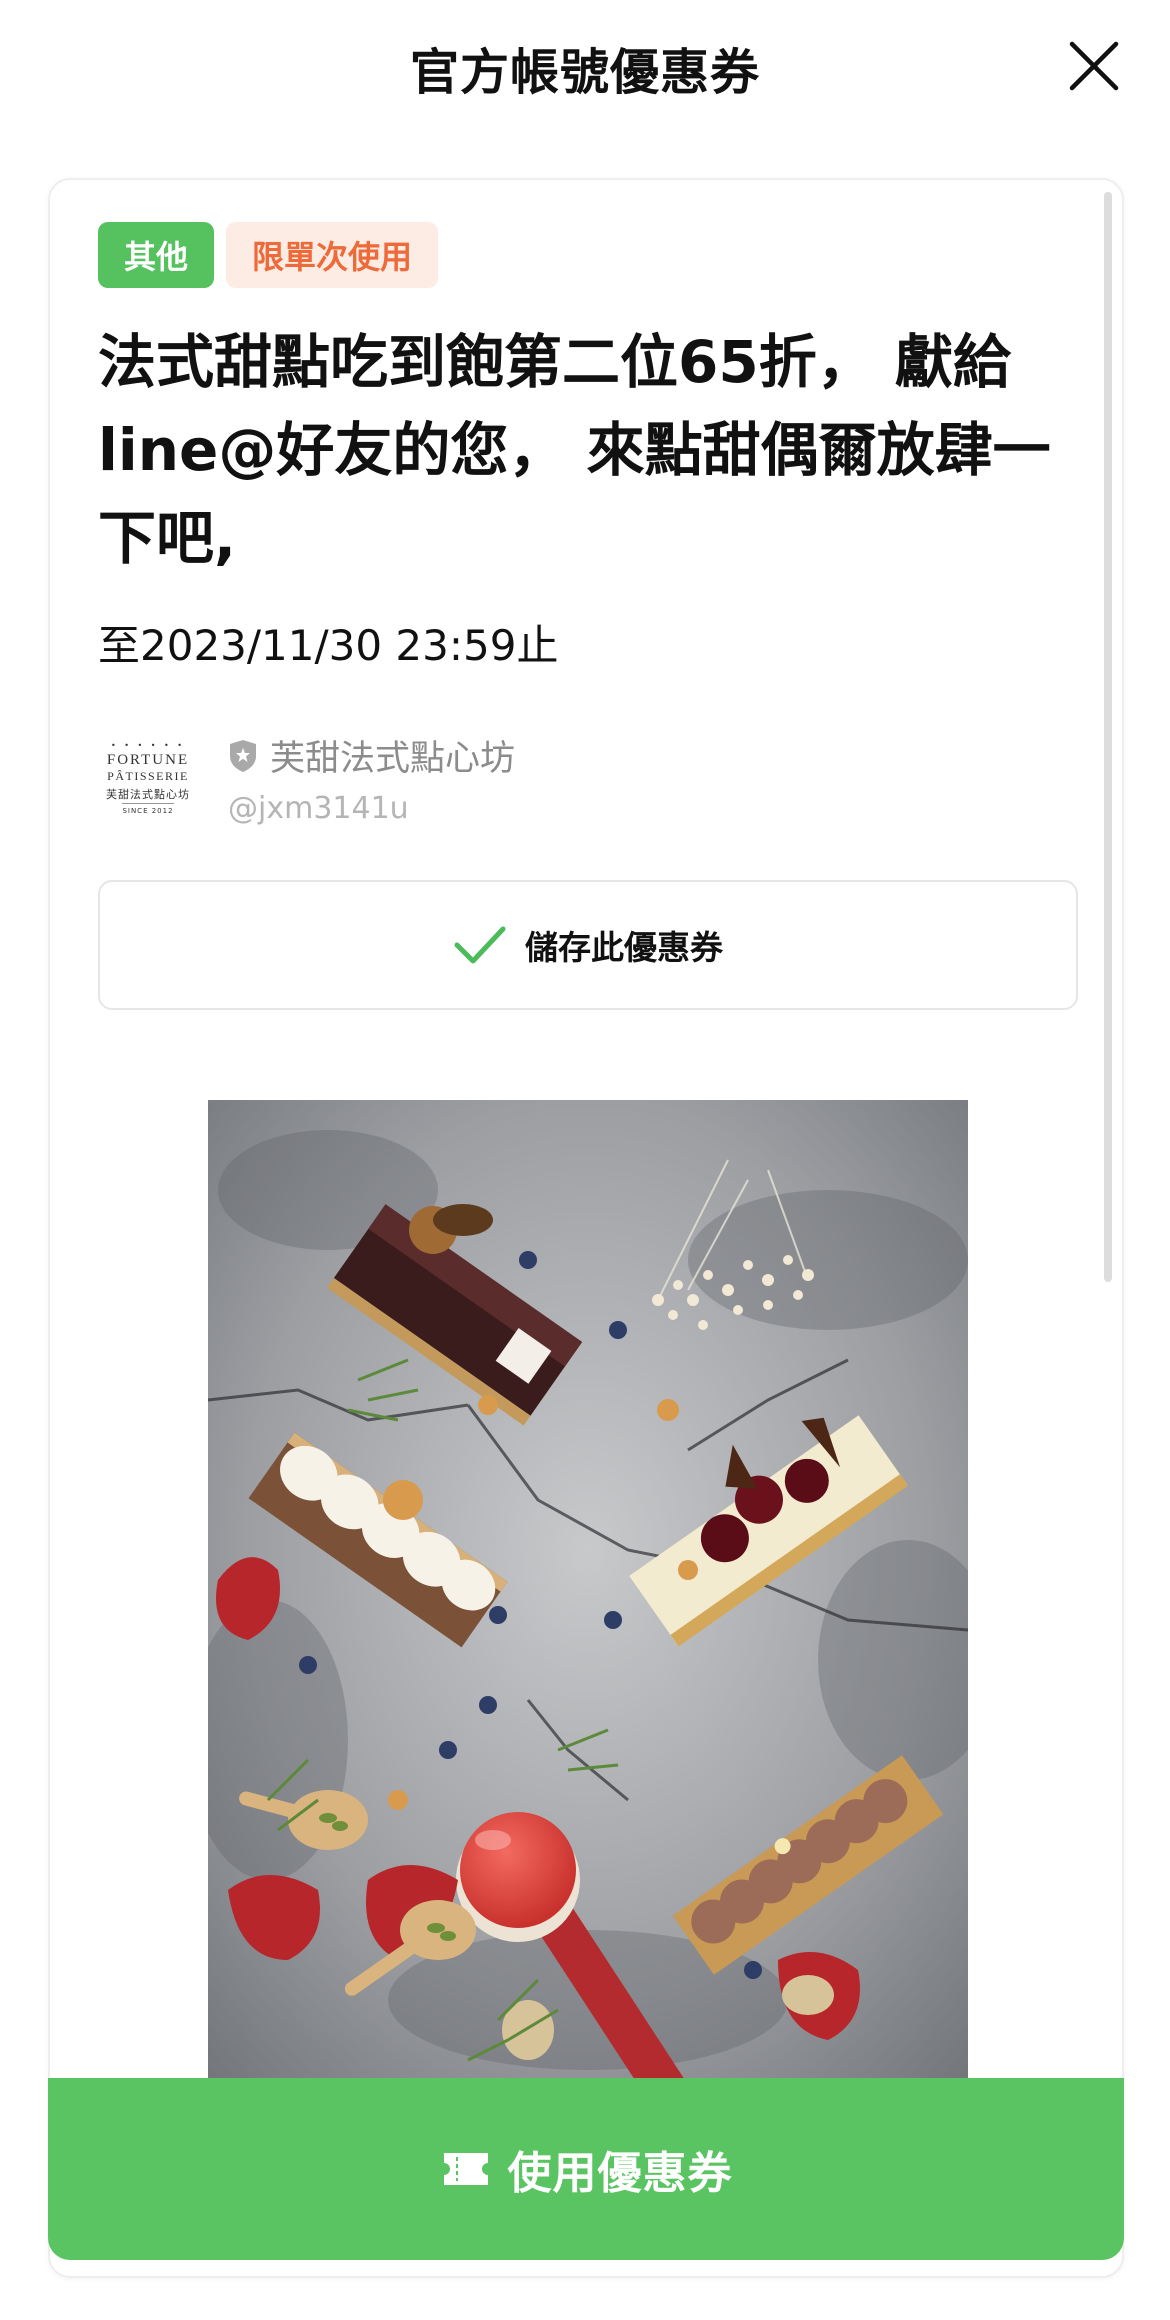 The height and width of the screenshot is (2320, 1170). I want to click on expiry-date: 至2023/11/30 23:59止, so click(328, 645).